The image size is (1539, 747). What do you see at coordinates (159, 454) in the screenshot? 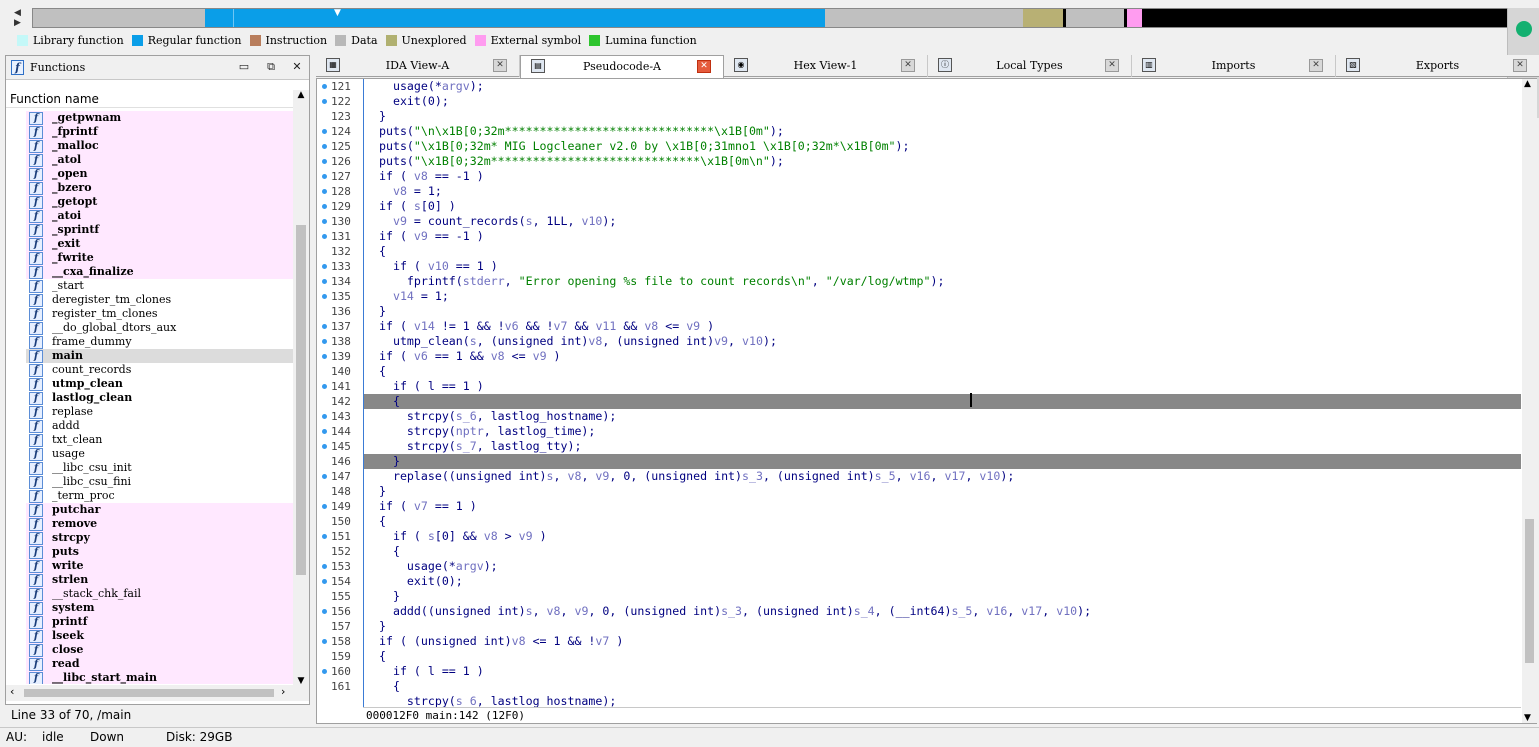
I see `function-list-item: f usage` at bounding box center [159, 454].